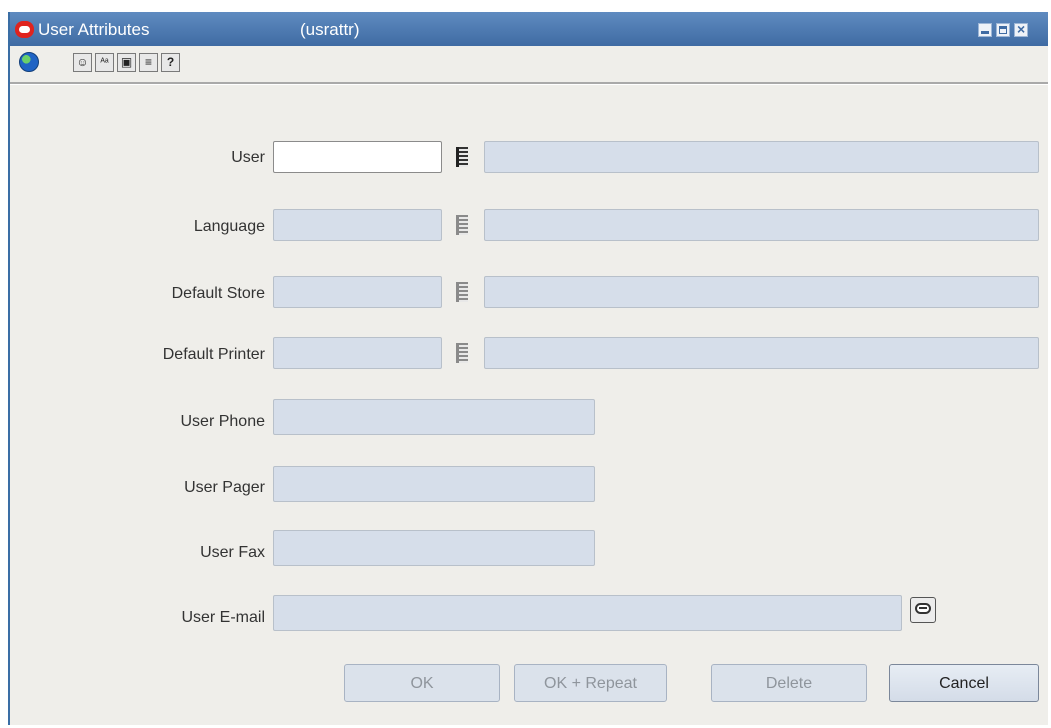  What do you see at coordinates (462, 157) in the screenshot?
I see `user-lov-icon` at bounding box center [462, 157].